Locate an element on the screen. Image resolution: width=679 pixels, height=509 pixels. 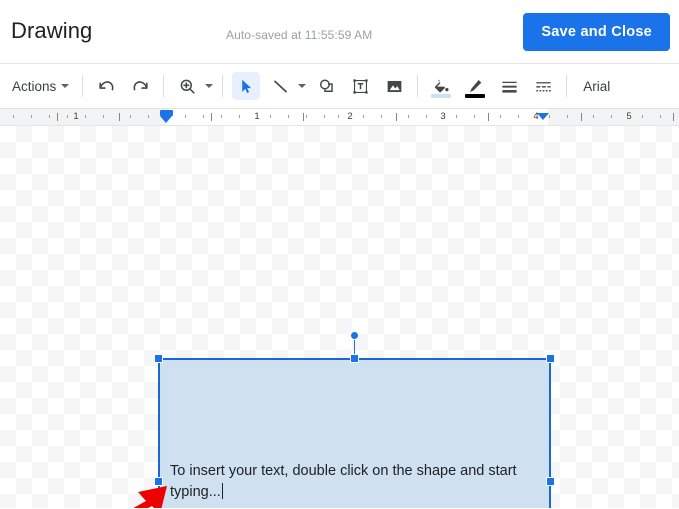
redo-icon is located at coordinates (140, 85).